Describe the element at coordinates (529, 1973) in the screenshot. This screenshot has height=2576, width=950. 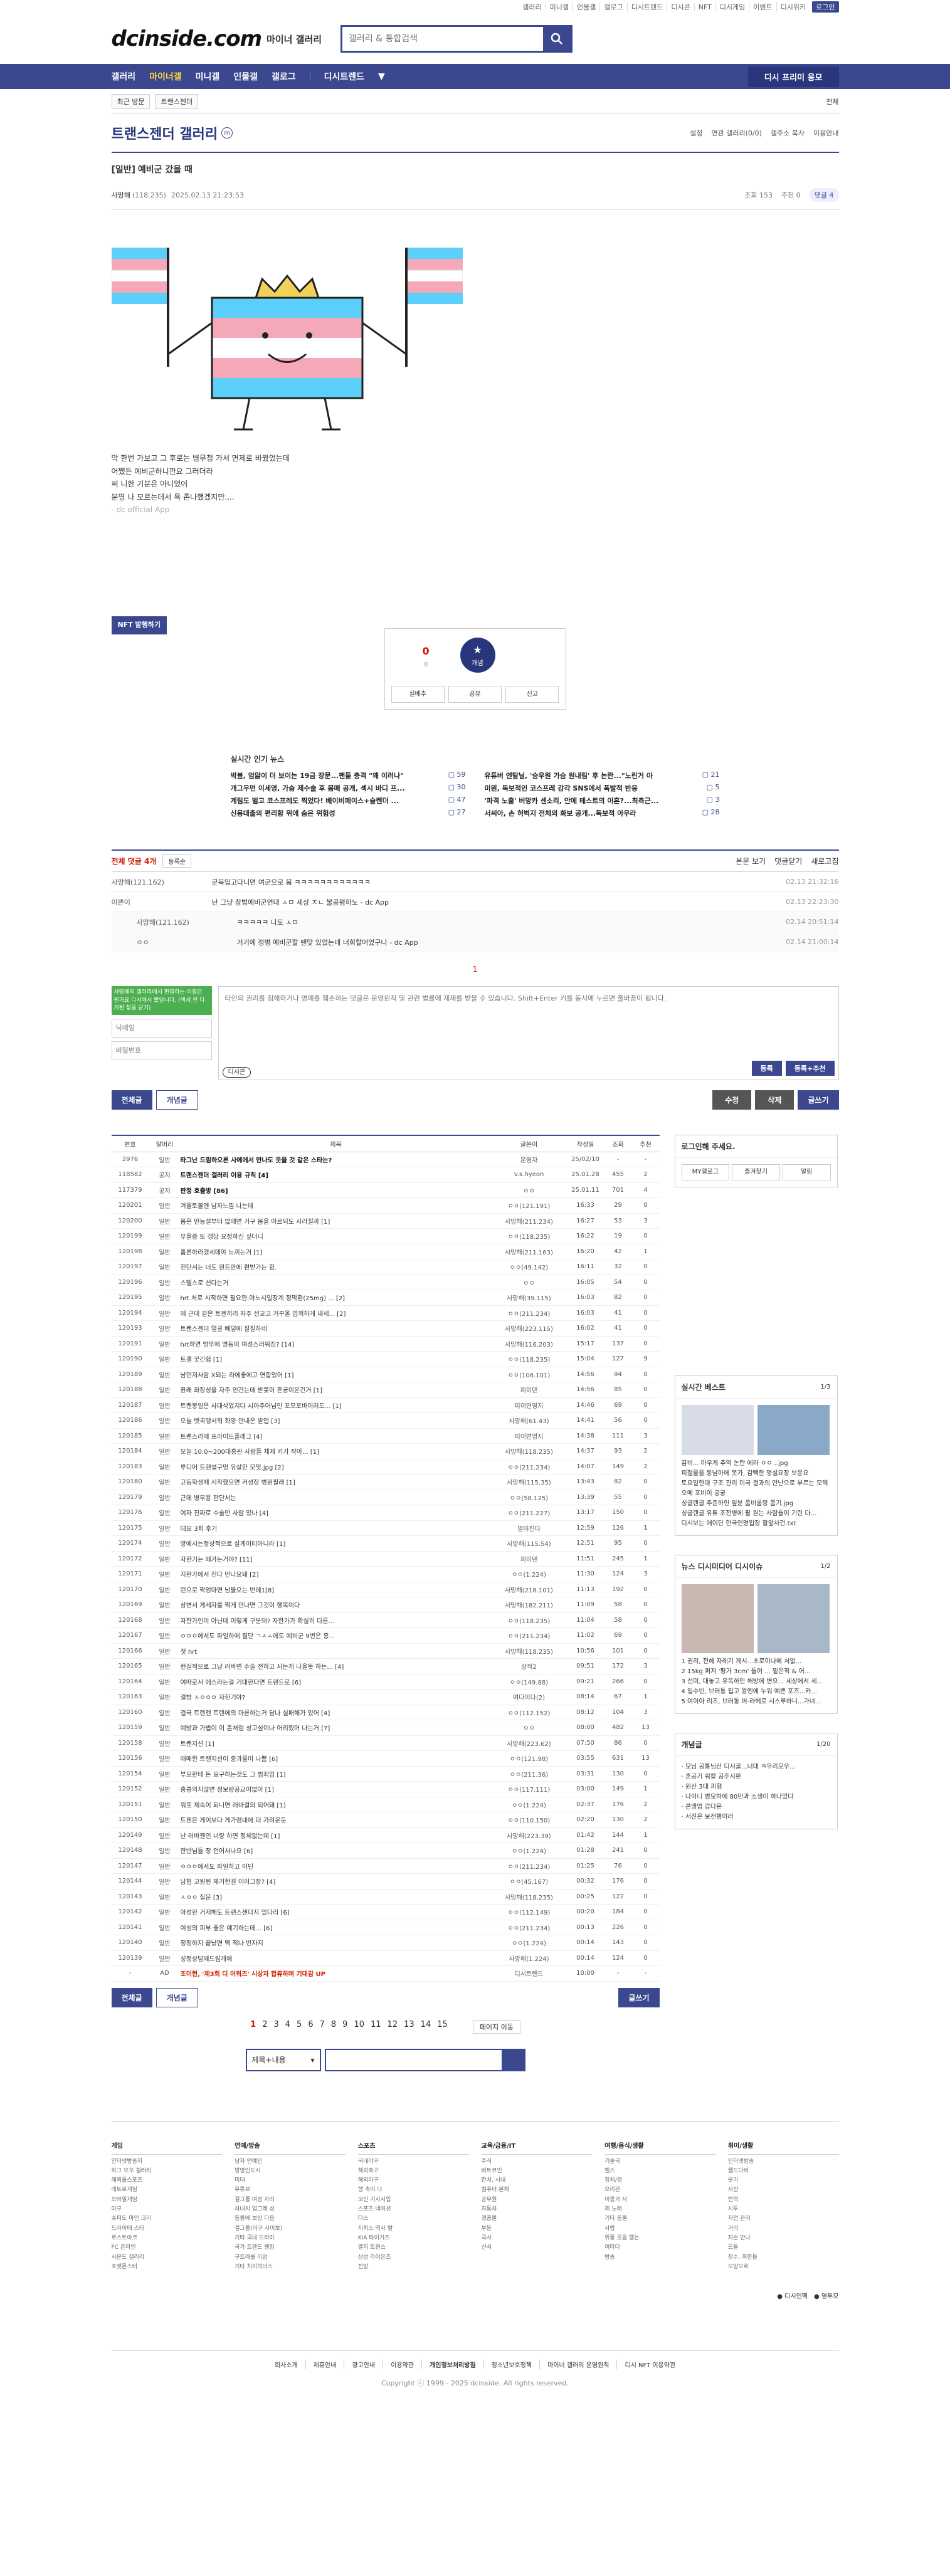
I see `row-author: 디시트렌드` at that location.